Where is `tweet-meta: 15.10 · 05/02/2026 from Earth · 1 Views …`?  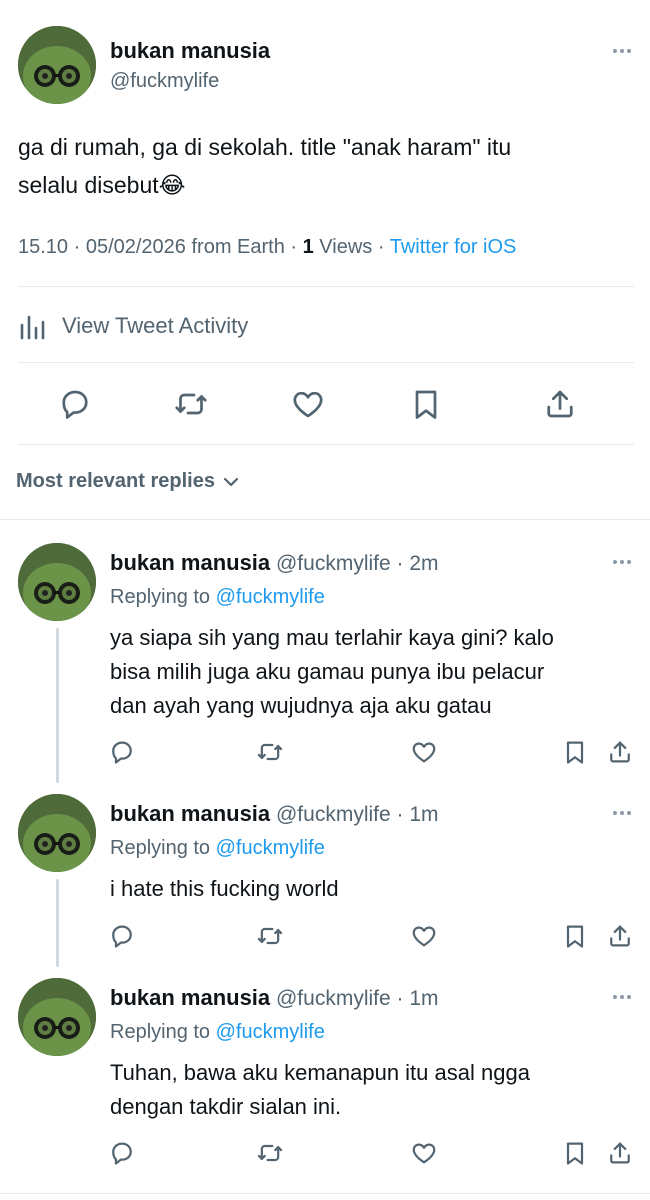
tweet-meta: 15.10 · 05/02/2026 from Earth · 1 Views … is located at coordinates (267, 247).